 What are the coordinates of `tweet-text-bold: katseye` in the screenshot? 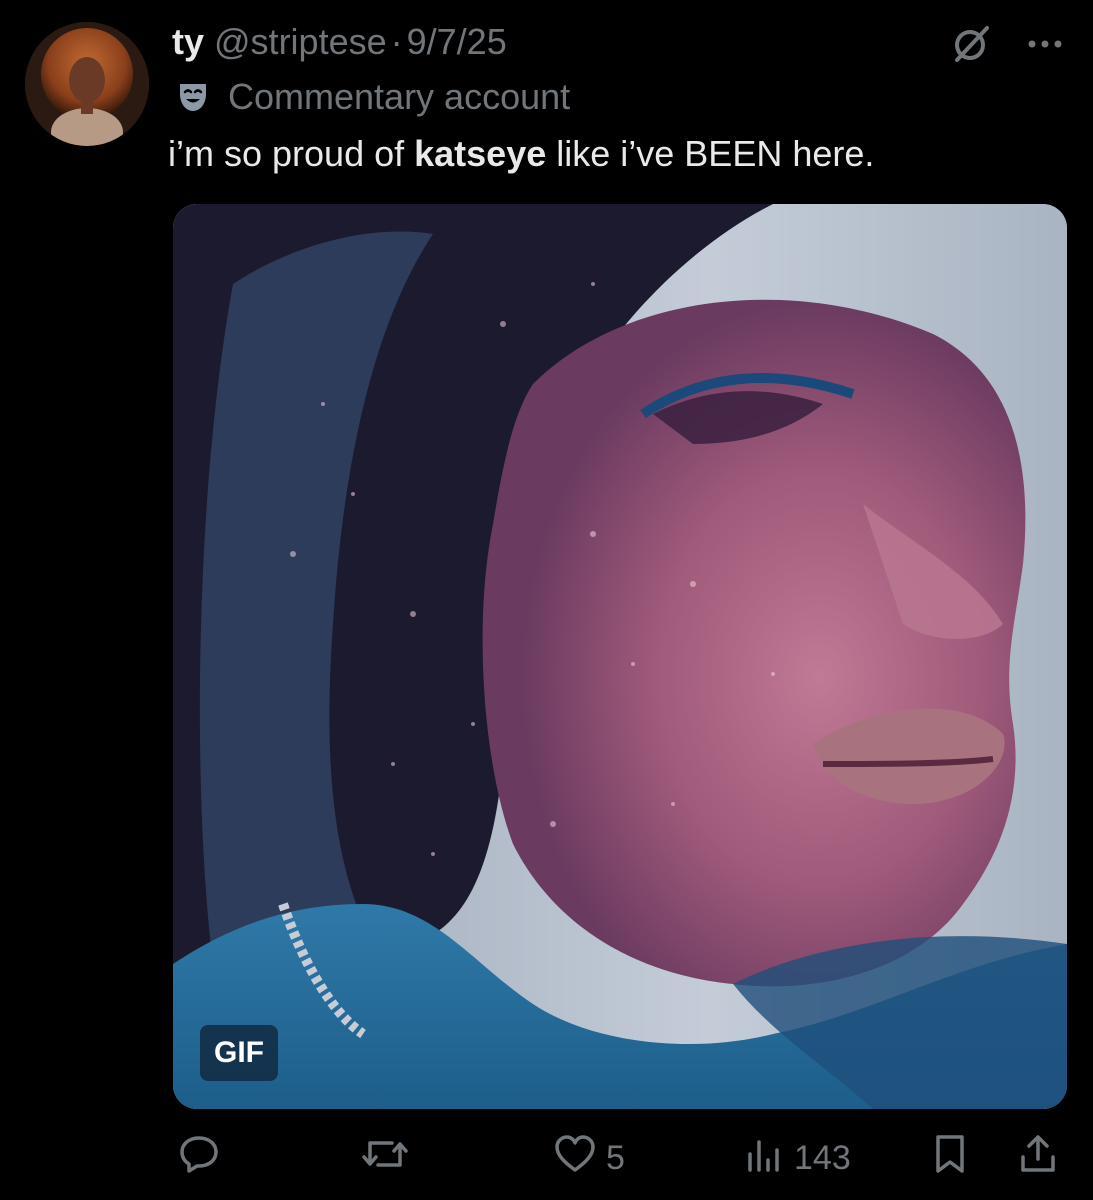 It's located at (480, 153).